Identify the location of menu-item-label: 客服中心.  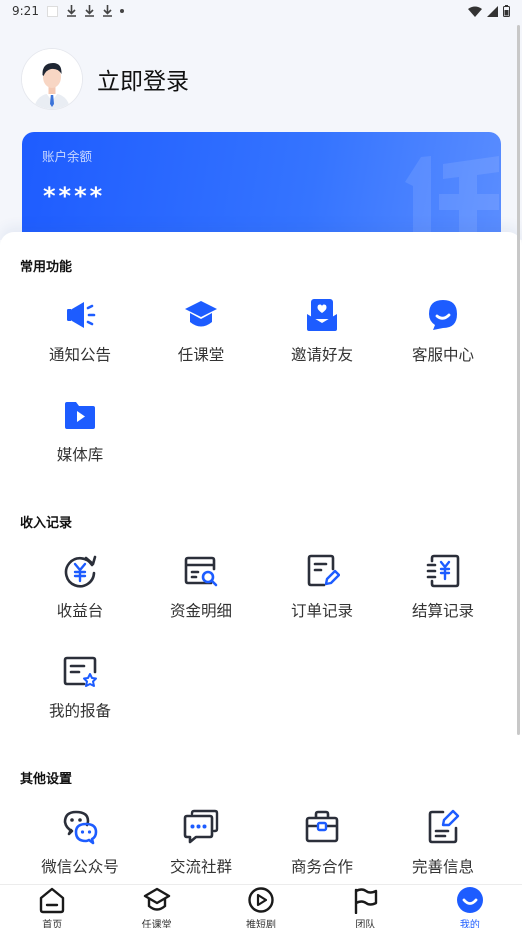
(442, 355).